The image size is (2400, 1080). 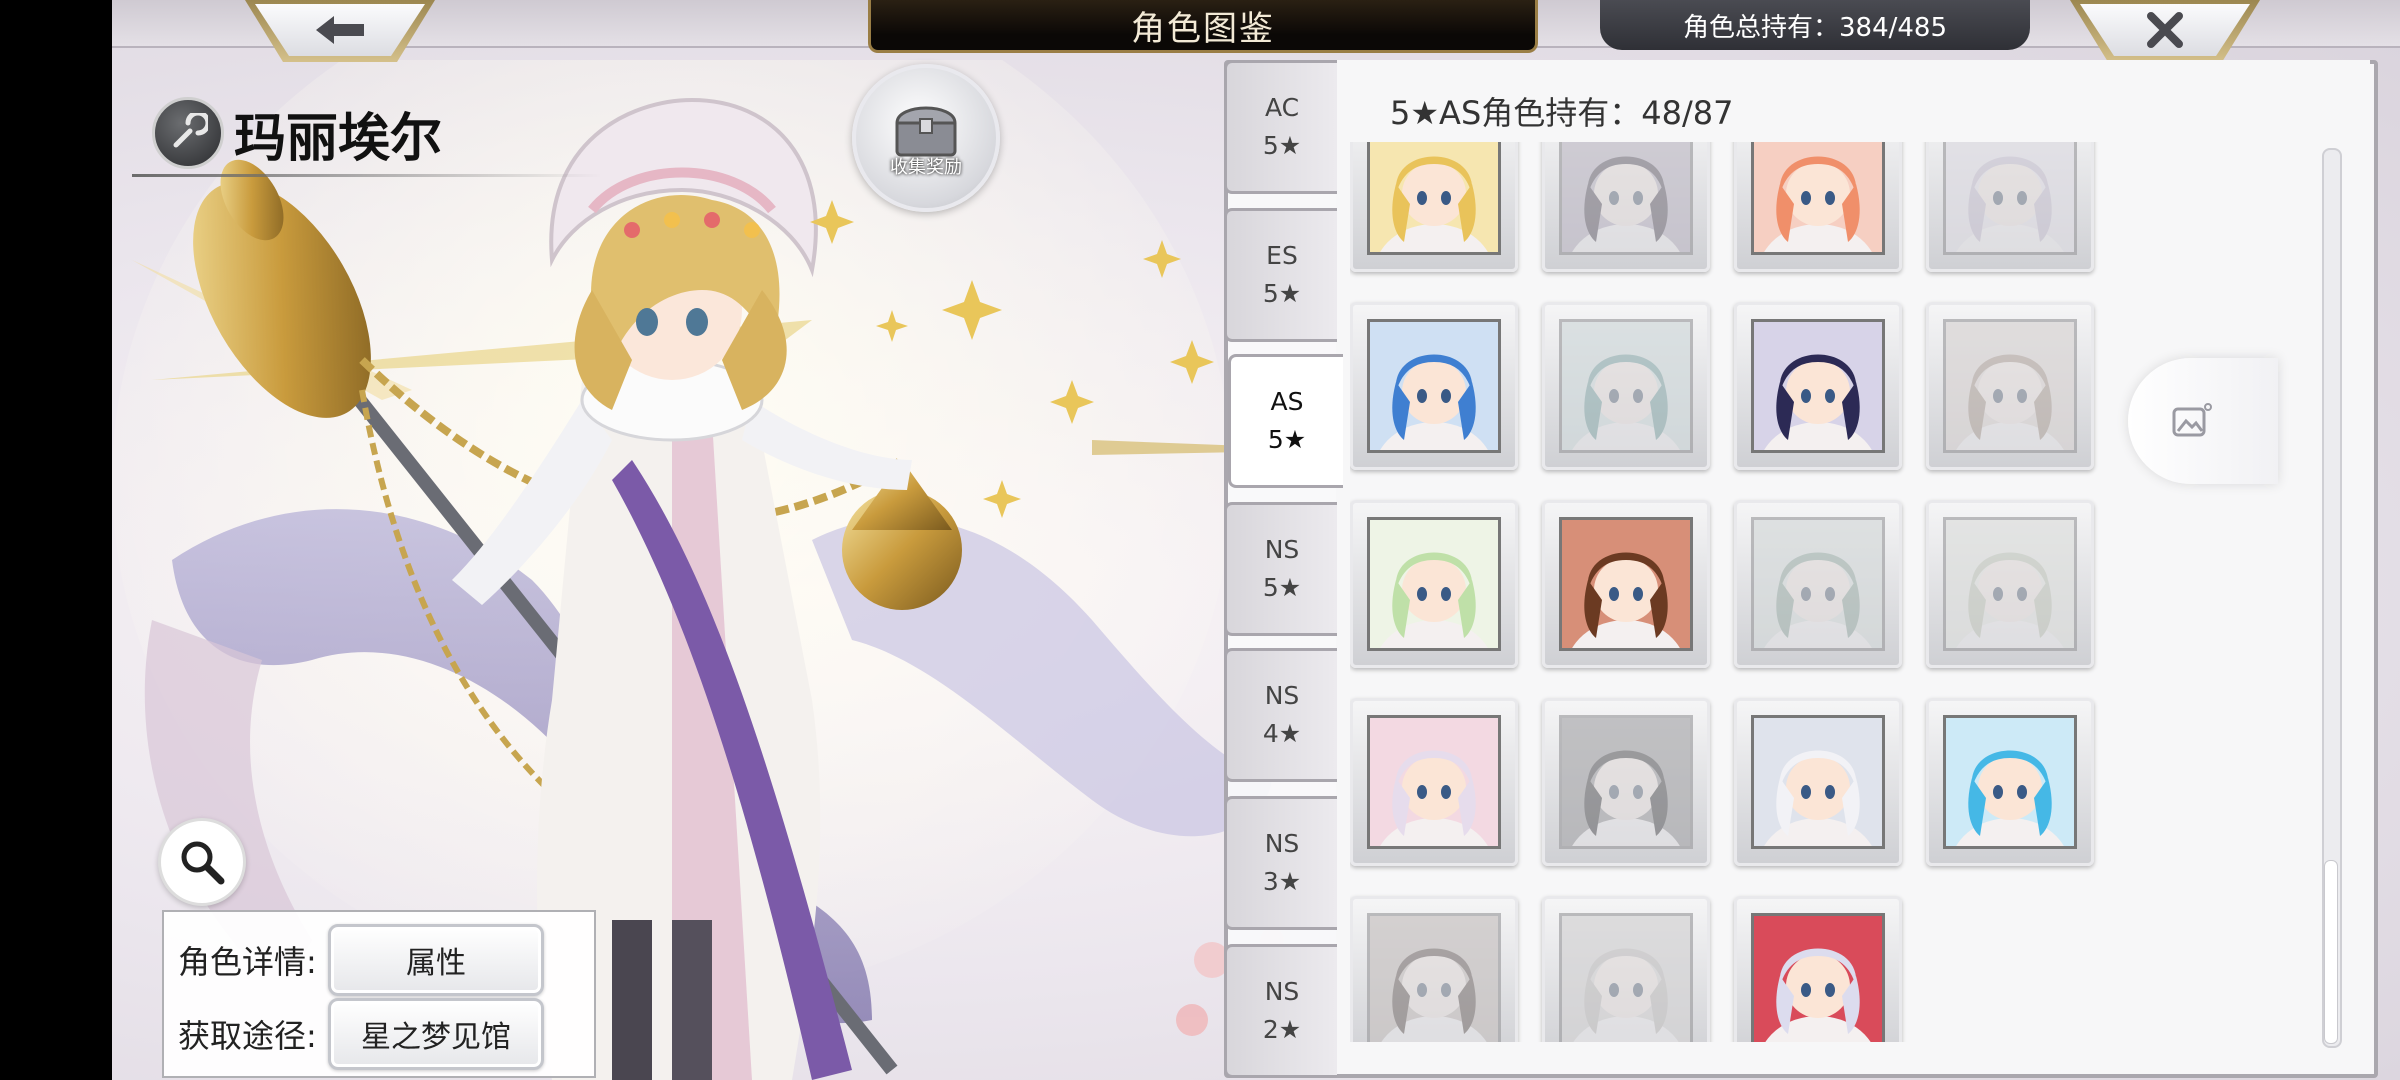 What do you see at coordinates (436, 1034) in the screenshot?
I see `source-button: 星之梦见馆` at bounding box center [436, 1034].